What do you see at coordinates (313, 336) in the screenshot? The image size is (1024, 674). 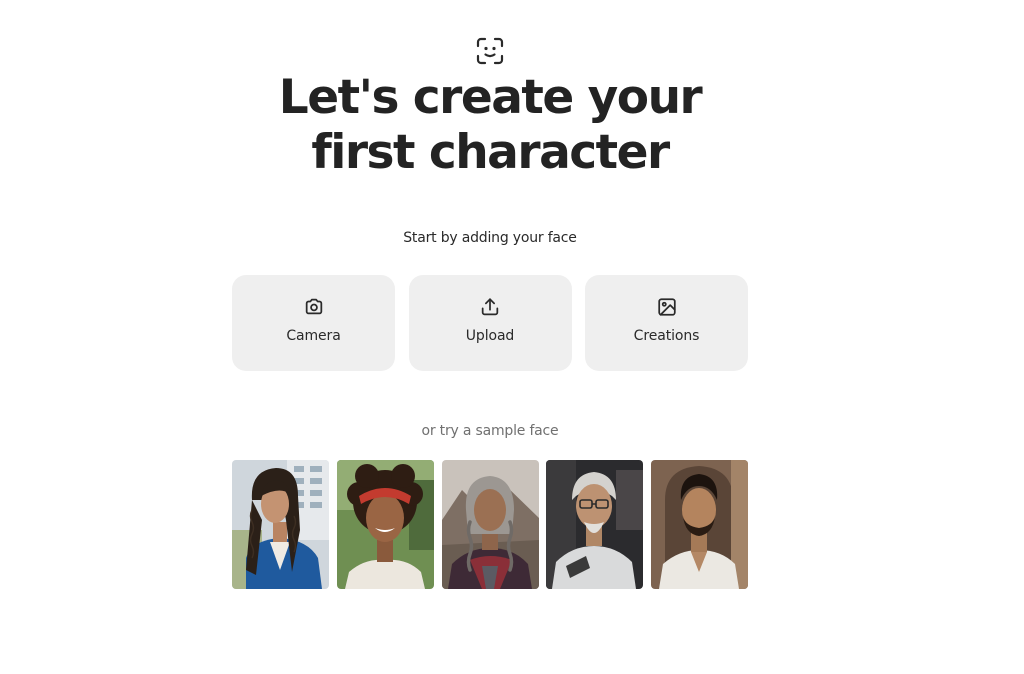 I see `camera-label: Camera` at bounding box center [313, 336].